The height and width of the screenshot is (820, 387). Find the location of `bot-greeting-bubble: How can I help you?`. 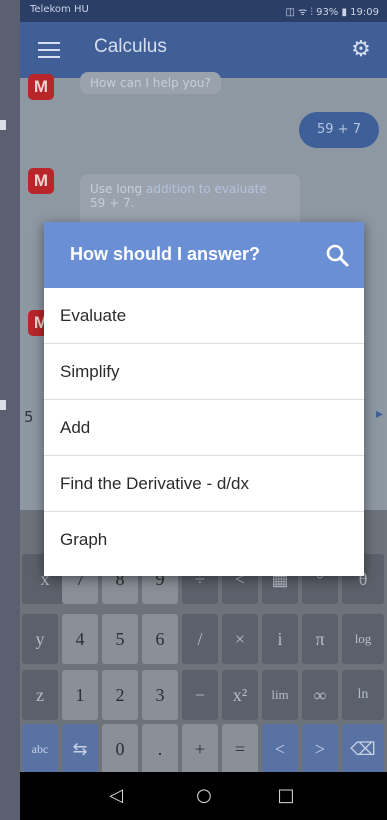

bot-greeting-bubble: How can I help you? is located at coordinates (150, 83).